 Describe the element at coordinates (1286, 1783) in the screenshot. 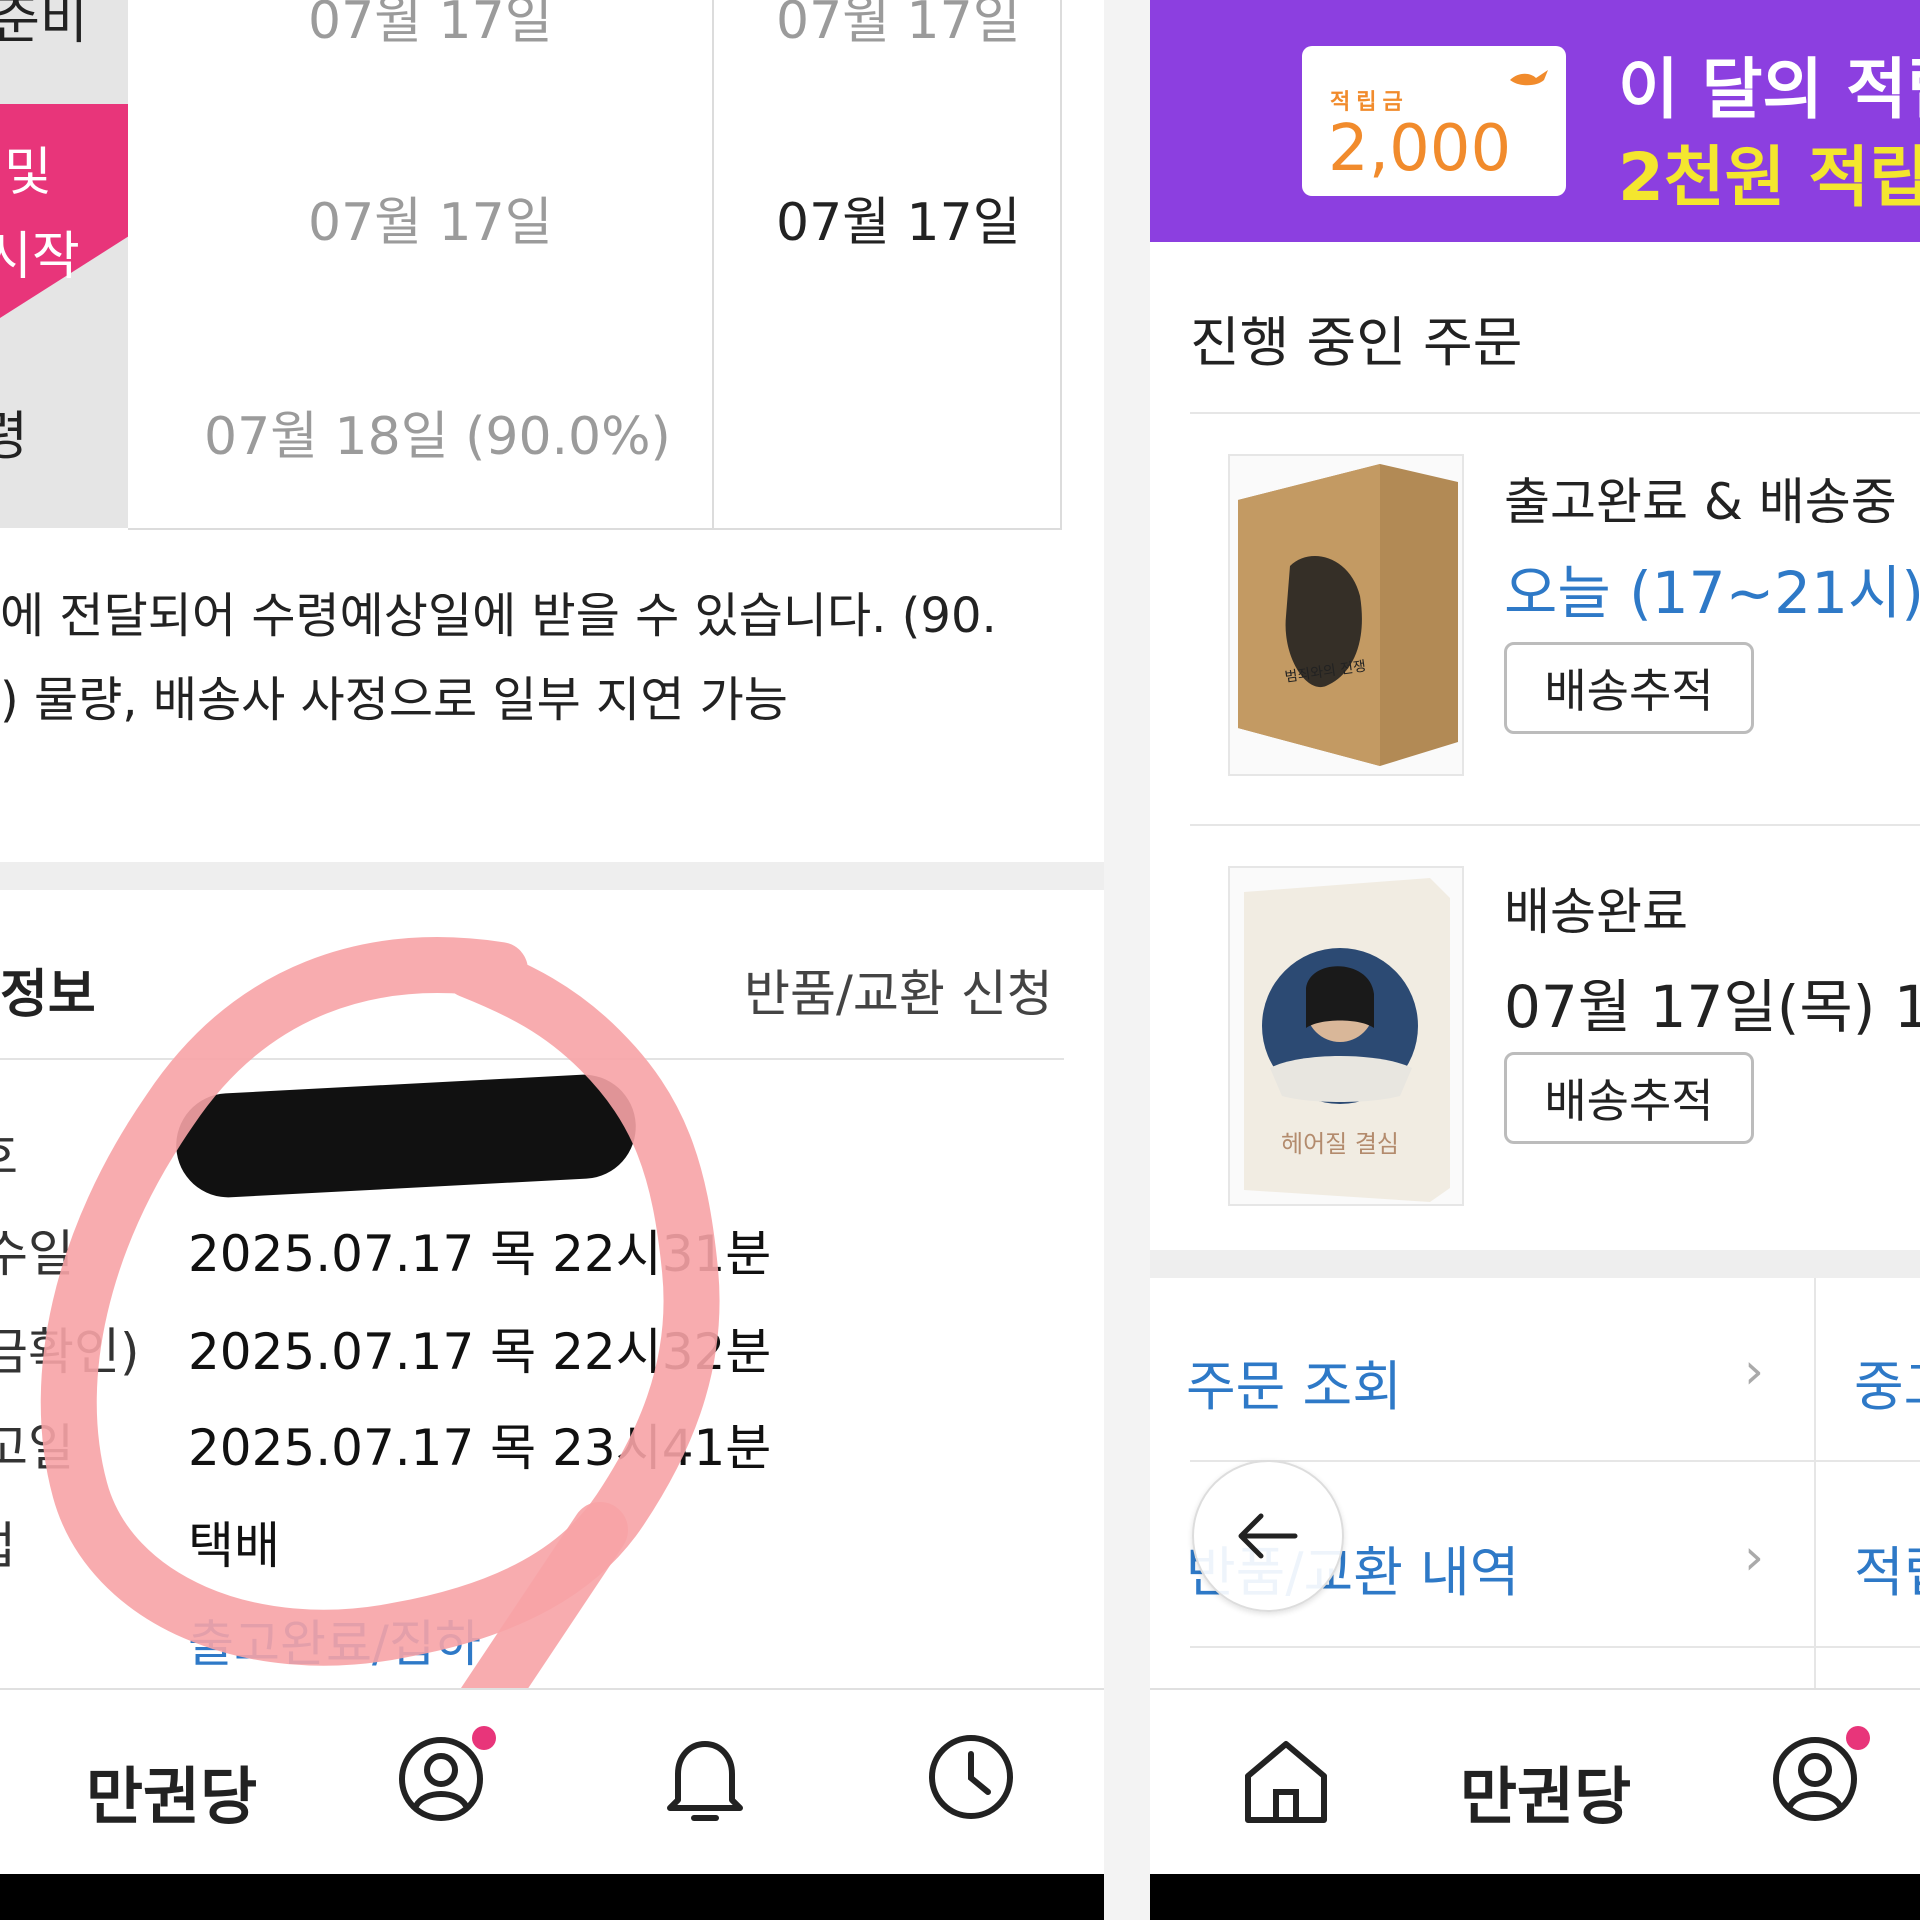

I see `home-icon` at that location.